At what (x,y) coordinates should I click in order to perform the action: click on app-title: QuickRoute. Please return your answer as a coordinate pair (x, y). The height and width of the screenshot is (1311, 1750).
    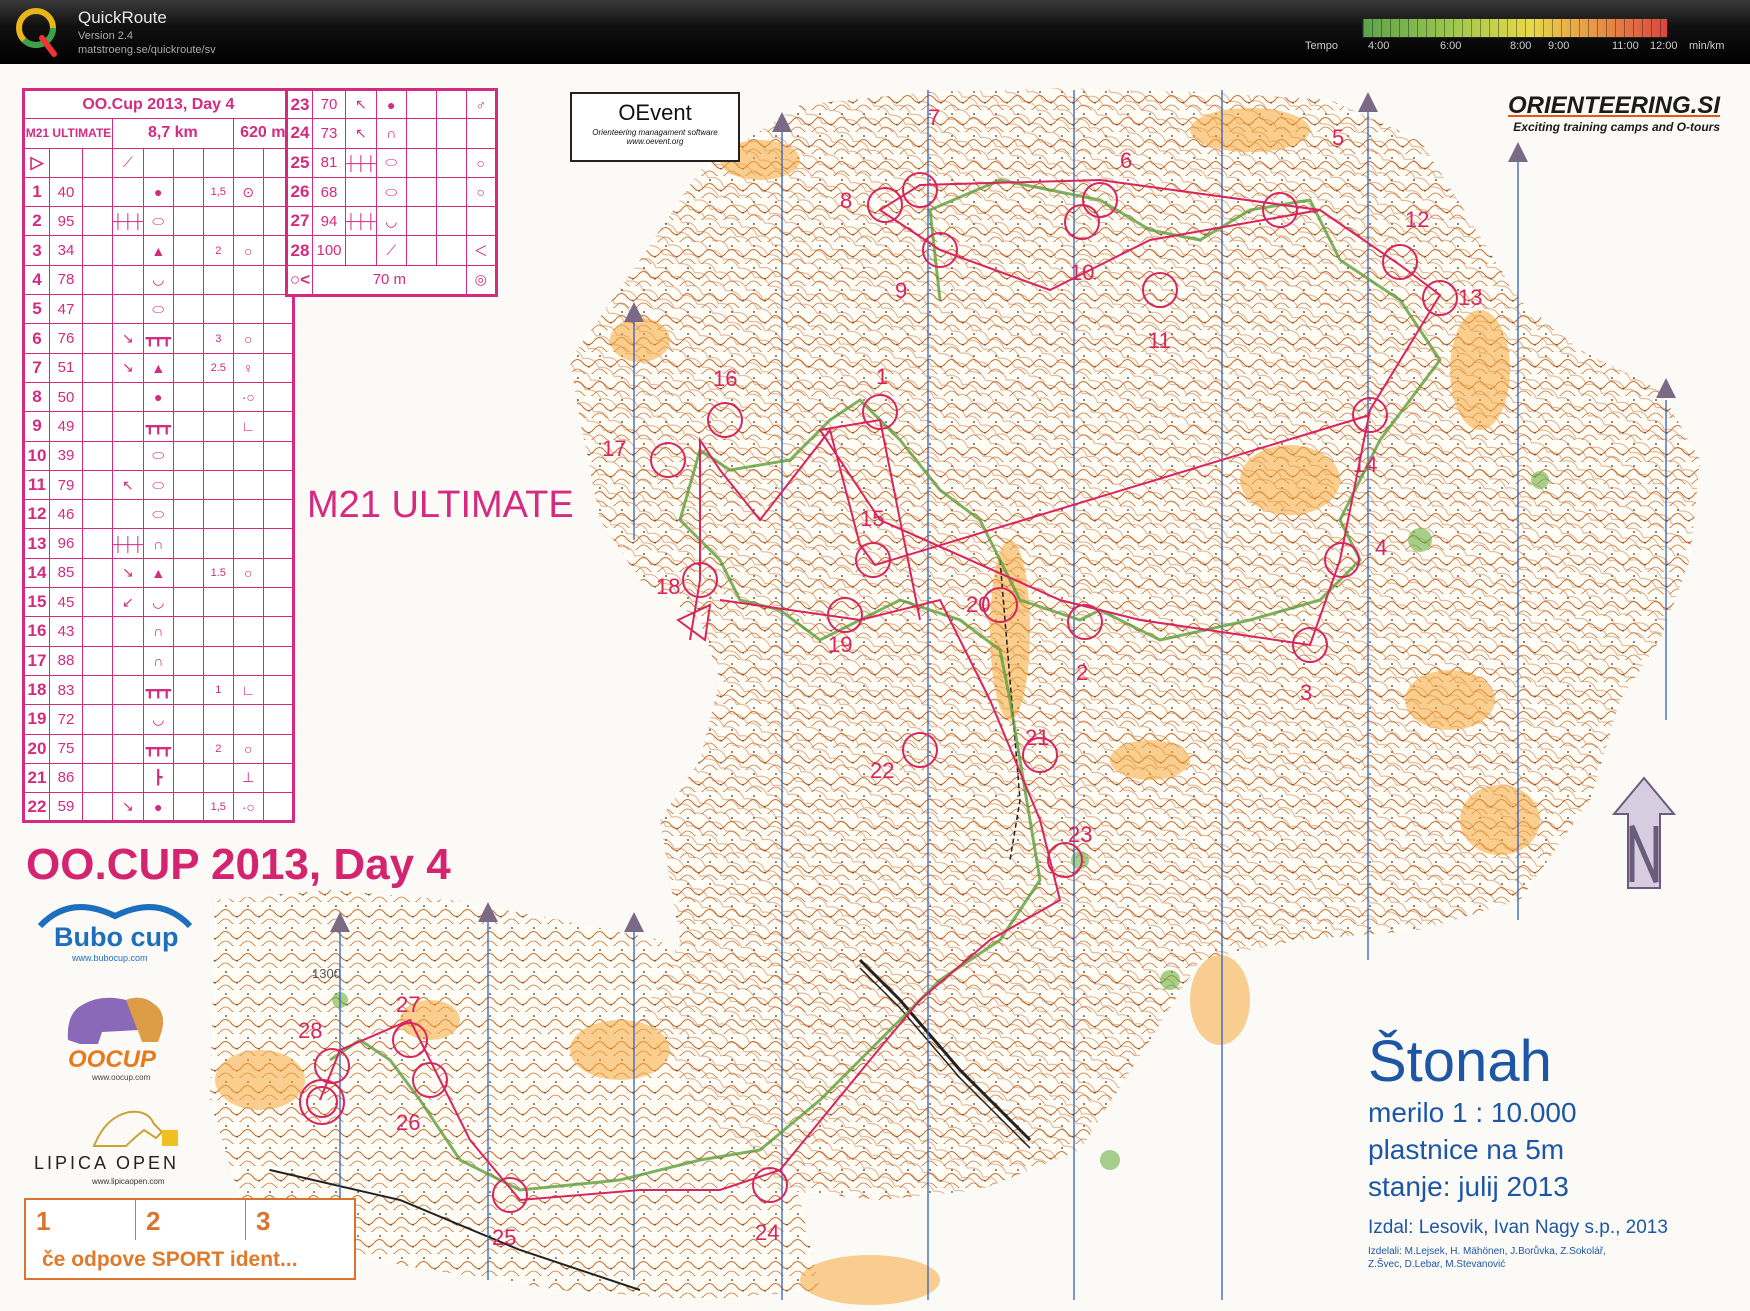
    Looking at the image, I should click on (122, 17).